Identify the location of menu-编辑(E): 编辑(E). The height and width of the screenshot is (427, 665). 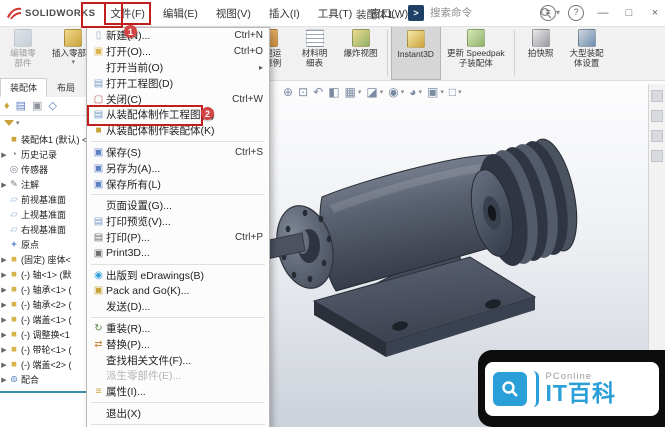
(180, 13).